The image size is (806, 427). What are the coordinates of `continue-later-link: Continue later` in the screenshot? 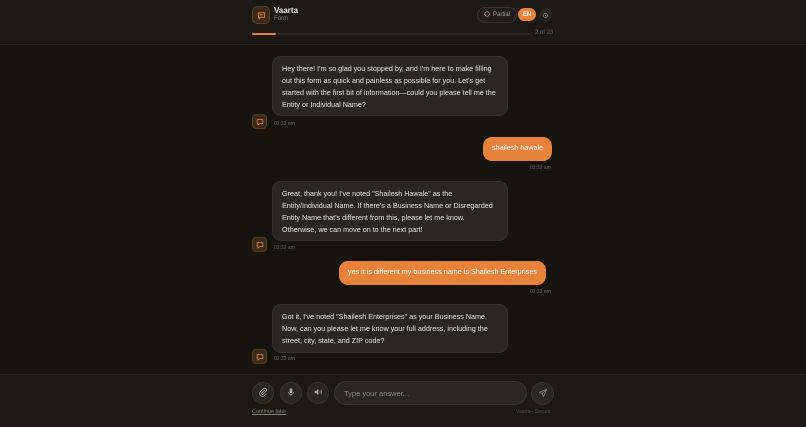 It's located at (269, 412).